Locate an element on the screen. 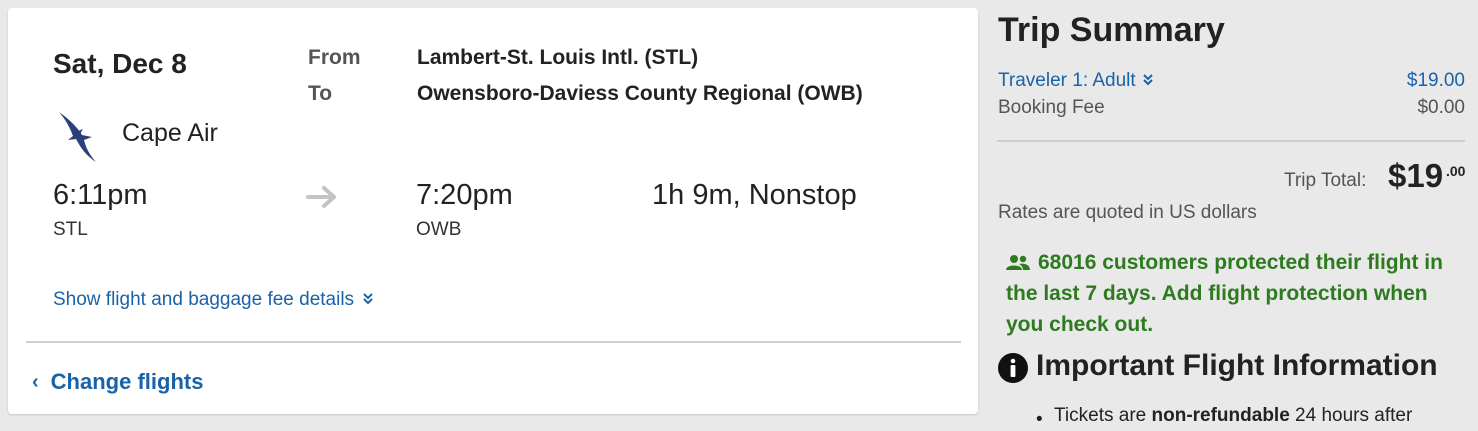 This screenshot has height=431, width=1478. traveler-label: Traveler 1: Adult is located at coordinates (1067, 80).